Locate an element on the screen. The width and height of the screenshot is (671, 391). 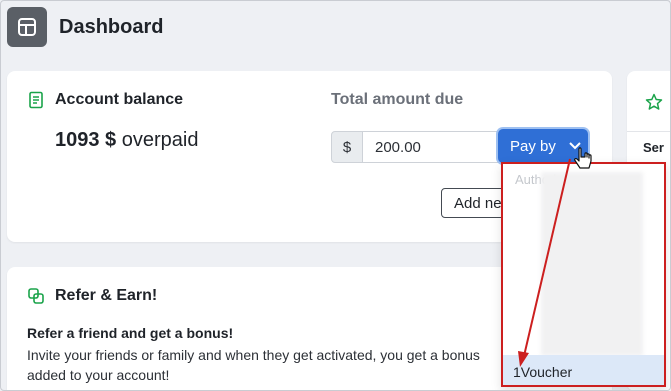
dropdown-option-1voucher: 1Voucher is located at coordinates (583, 370).